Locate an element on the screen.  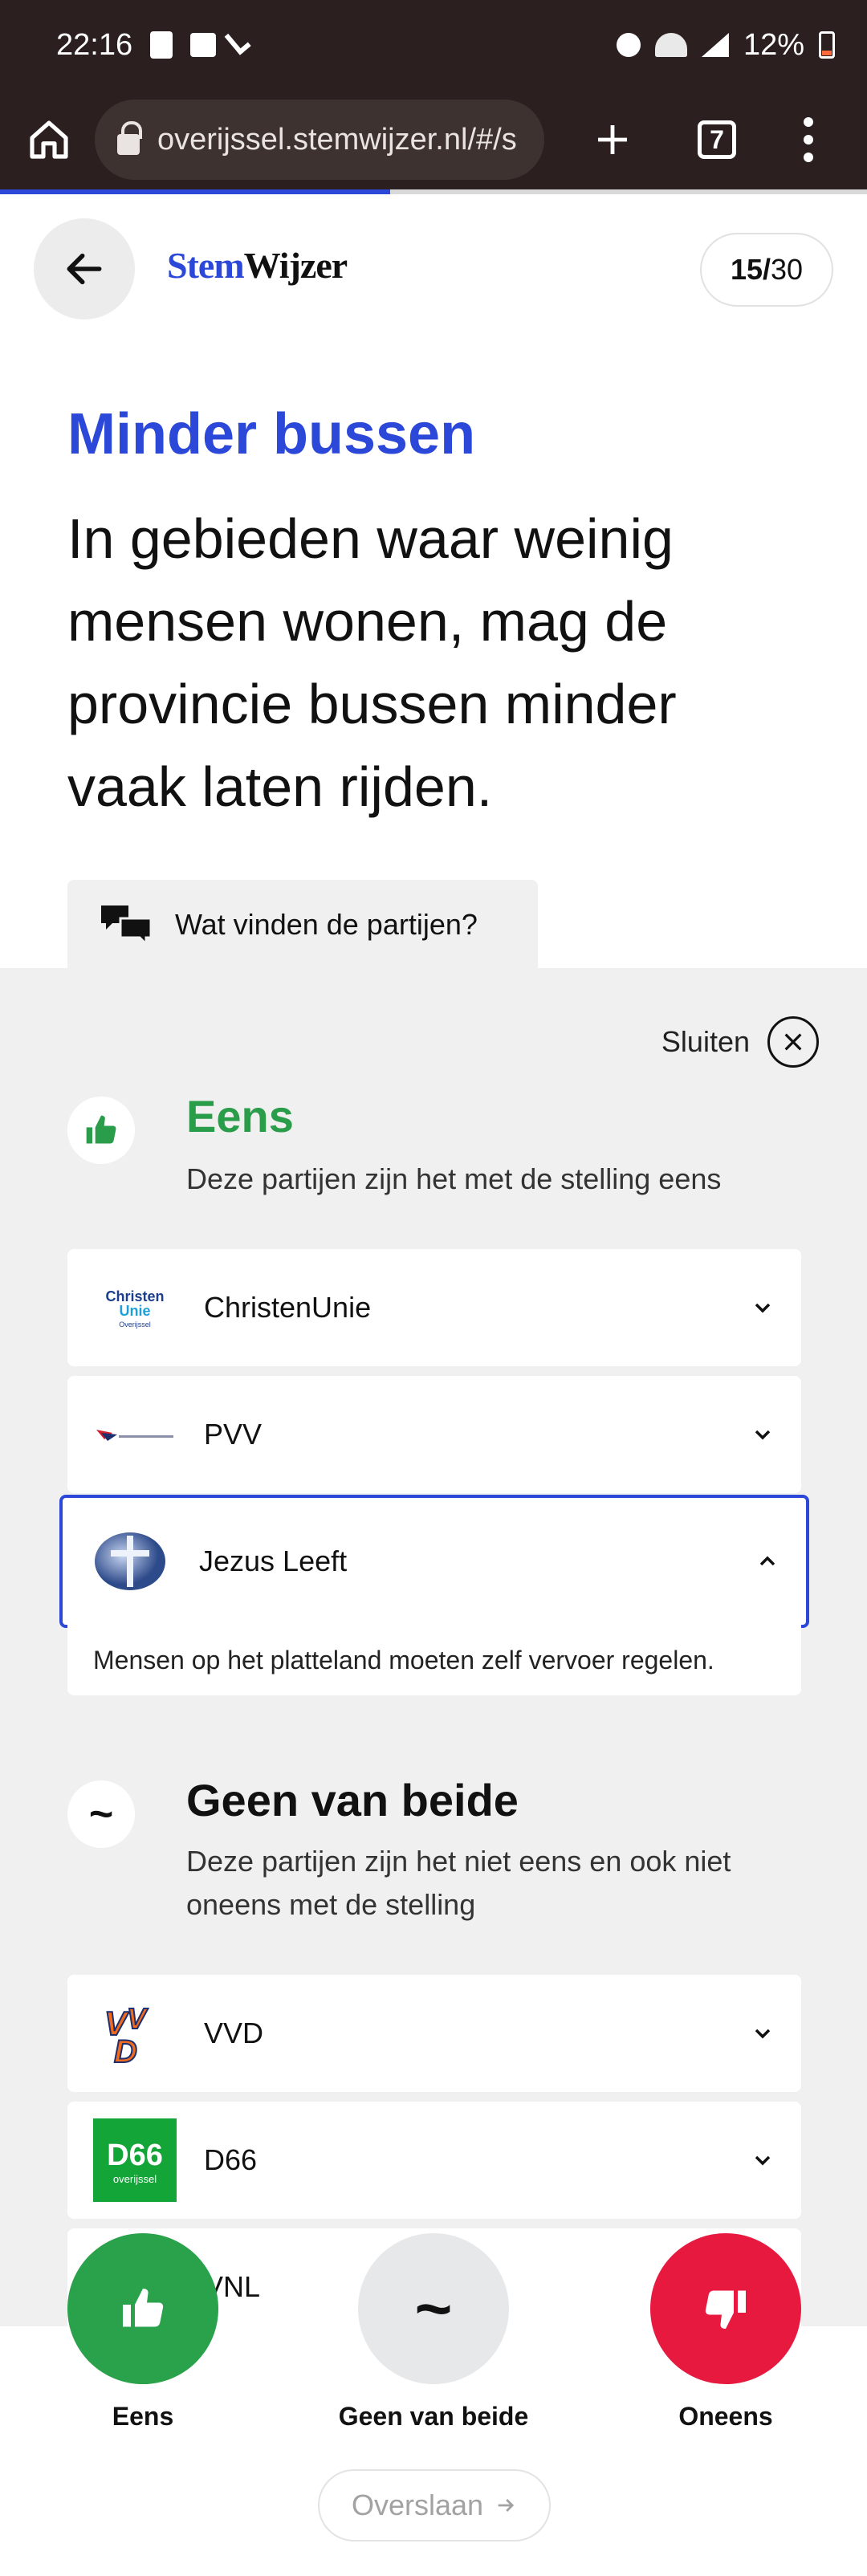
party-name: D66 is located at coordinates (231, 2159).